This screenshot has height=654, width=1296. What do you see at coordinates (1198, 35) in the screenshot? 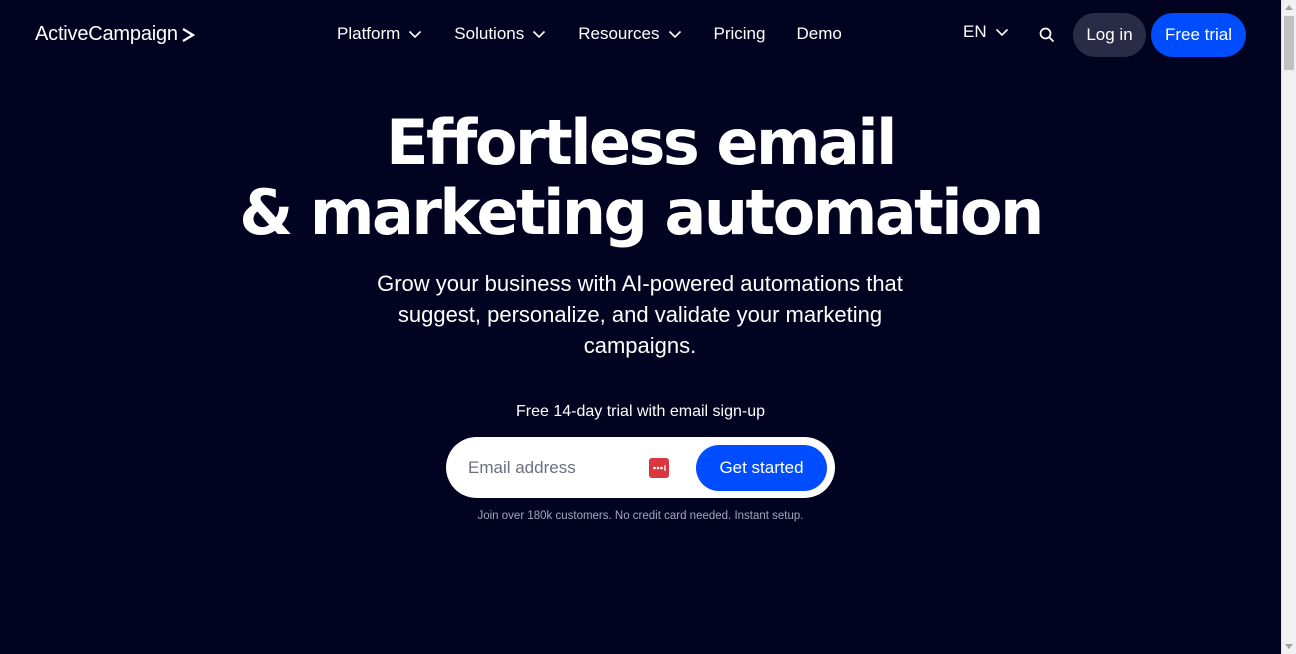
I see `free-trial-button: Free trial` at bounding box center [1198, 35].